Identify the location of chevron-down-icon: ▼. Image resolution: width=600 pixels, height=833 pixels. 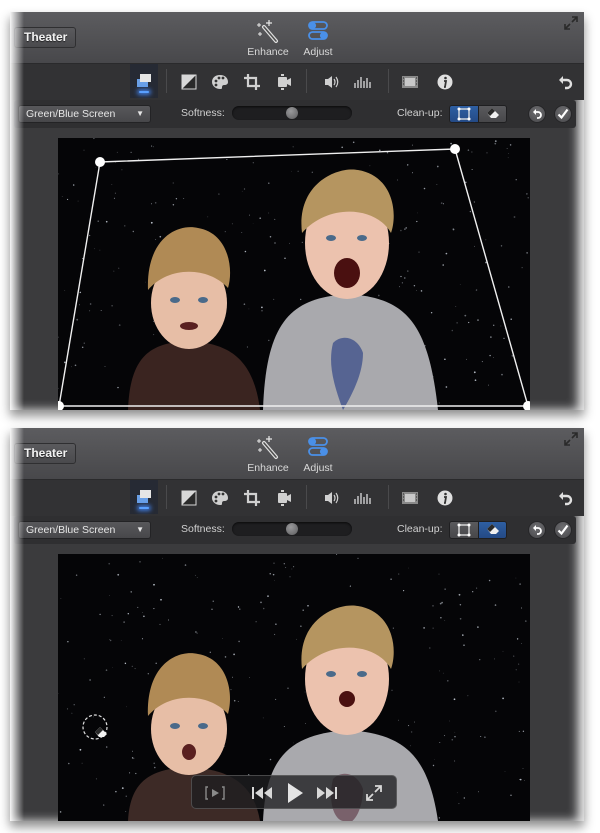
(140, 529).